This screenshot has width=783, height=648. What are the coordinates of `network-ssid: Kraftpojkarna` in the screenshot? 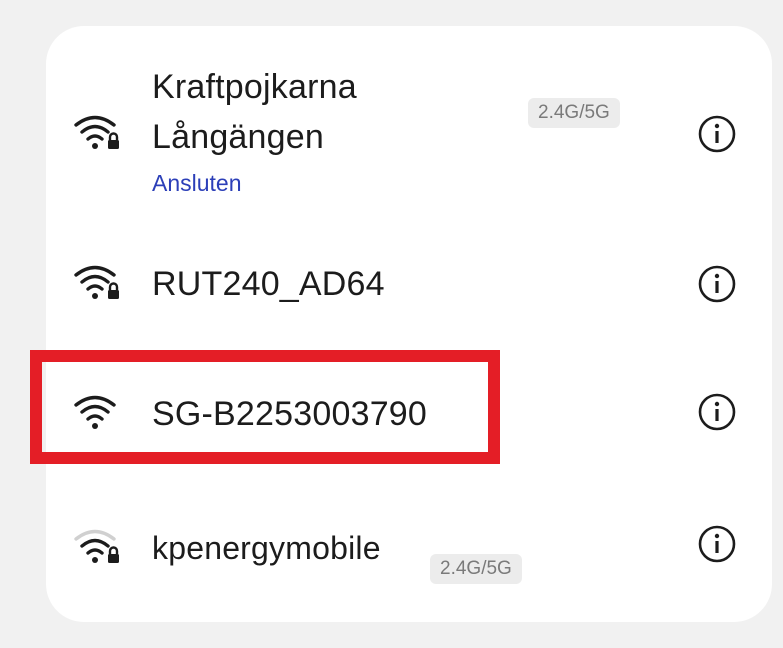 It's located at (254, 87).